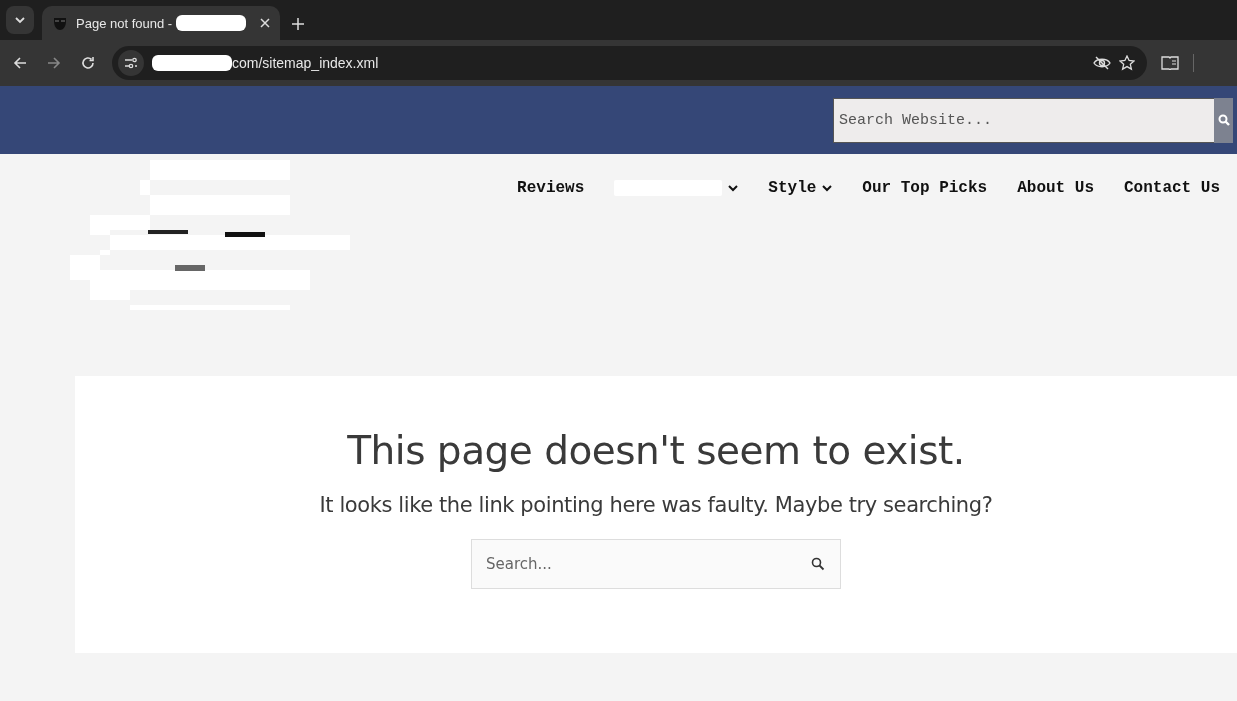 The height and width of the screenshot is (701, 1237). I want to click on star-icon, so click(1127, 63).